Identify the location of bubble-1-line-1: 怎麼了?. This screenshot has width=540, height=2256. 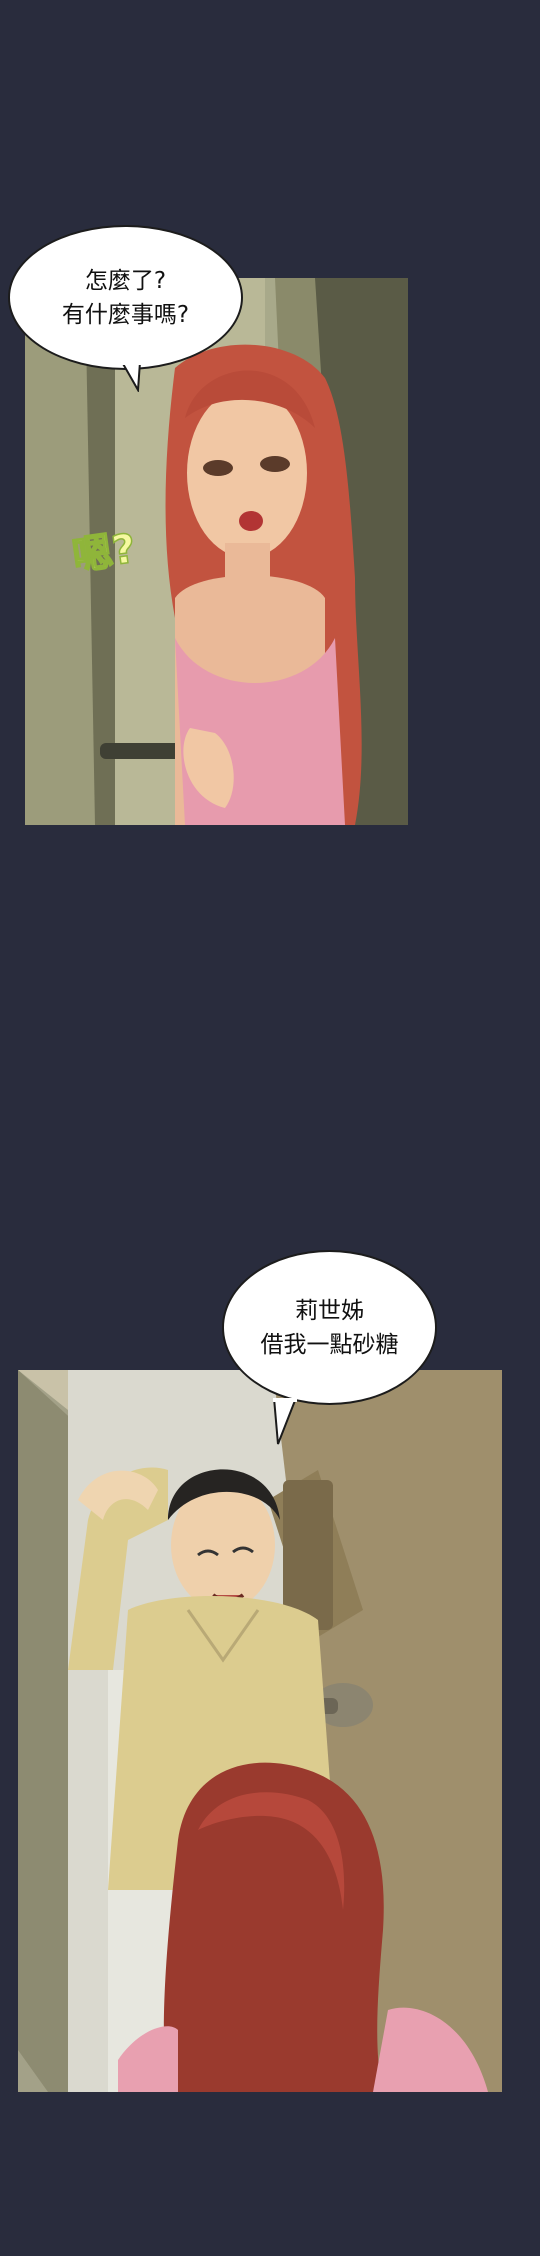
(125, 280).